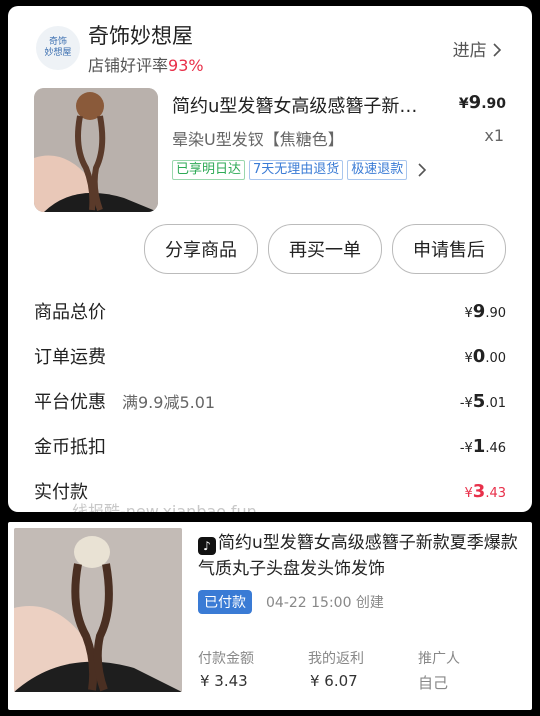 This screenshot has height=716, width=540. What do you see at coordinates (463, 104) in the screenshot?
I see `price-symbol: ¥` at bounding box center [463, 104].